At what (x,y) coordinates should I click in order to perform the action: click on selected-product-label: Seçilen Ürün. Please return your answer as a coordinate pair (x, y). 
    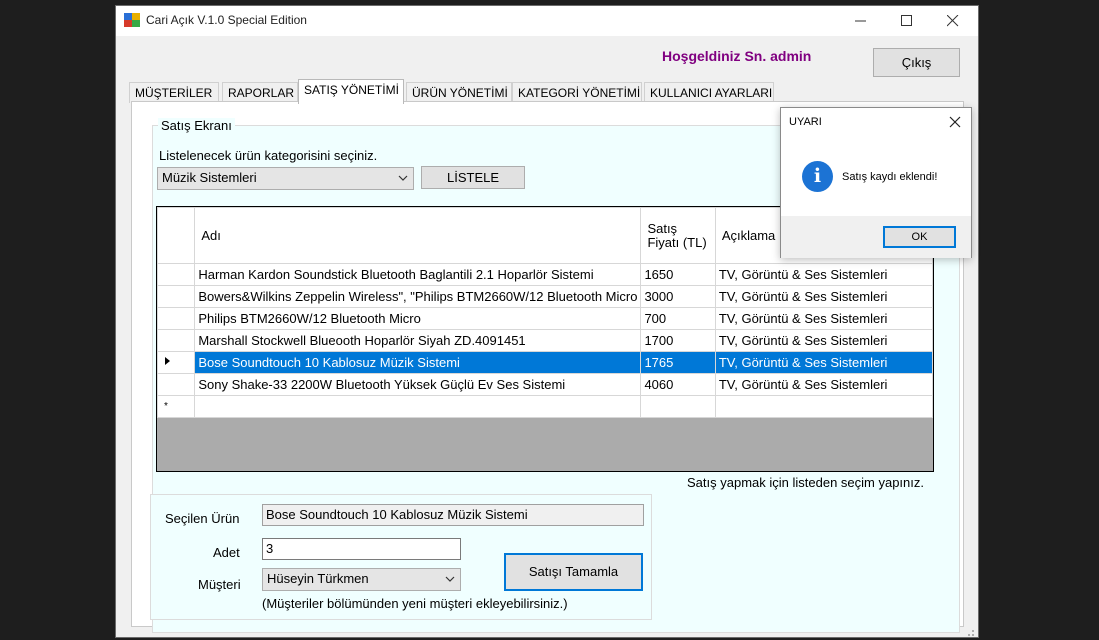
    Looking at the image, I should click on (202, 518).